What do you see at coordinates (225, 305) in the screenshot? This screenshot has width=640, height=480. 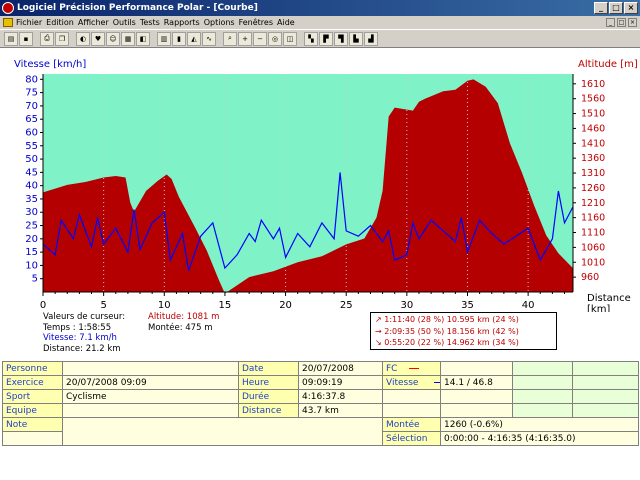 I see `x-tick-label: 15` at bounding box center [225, 305].